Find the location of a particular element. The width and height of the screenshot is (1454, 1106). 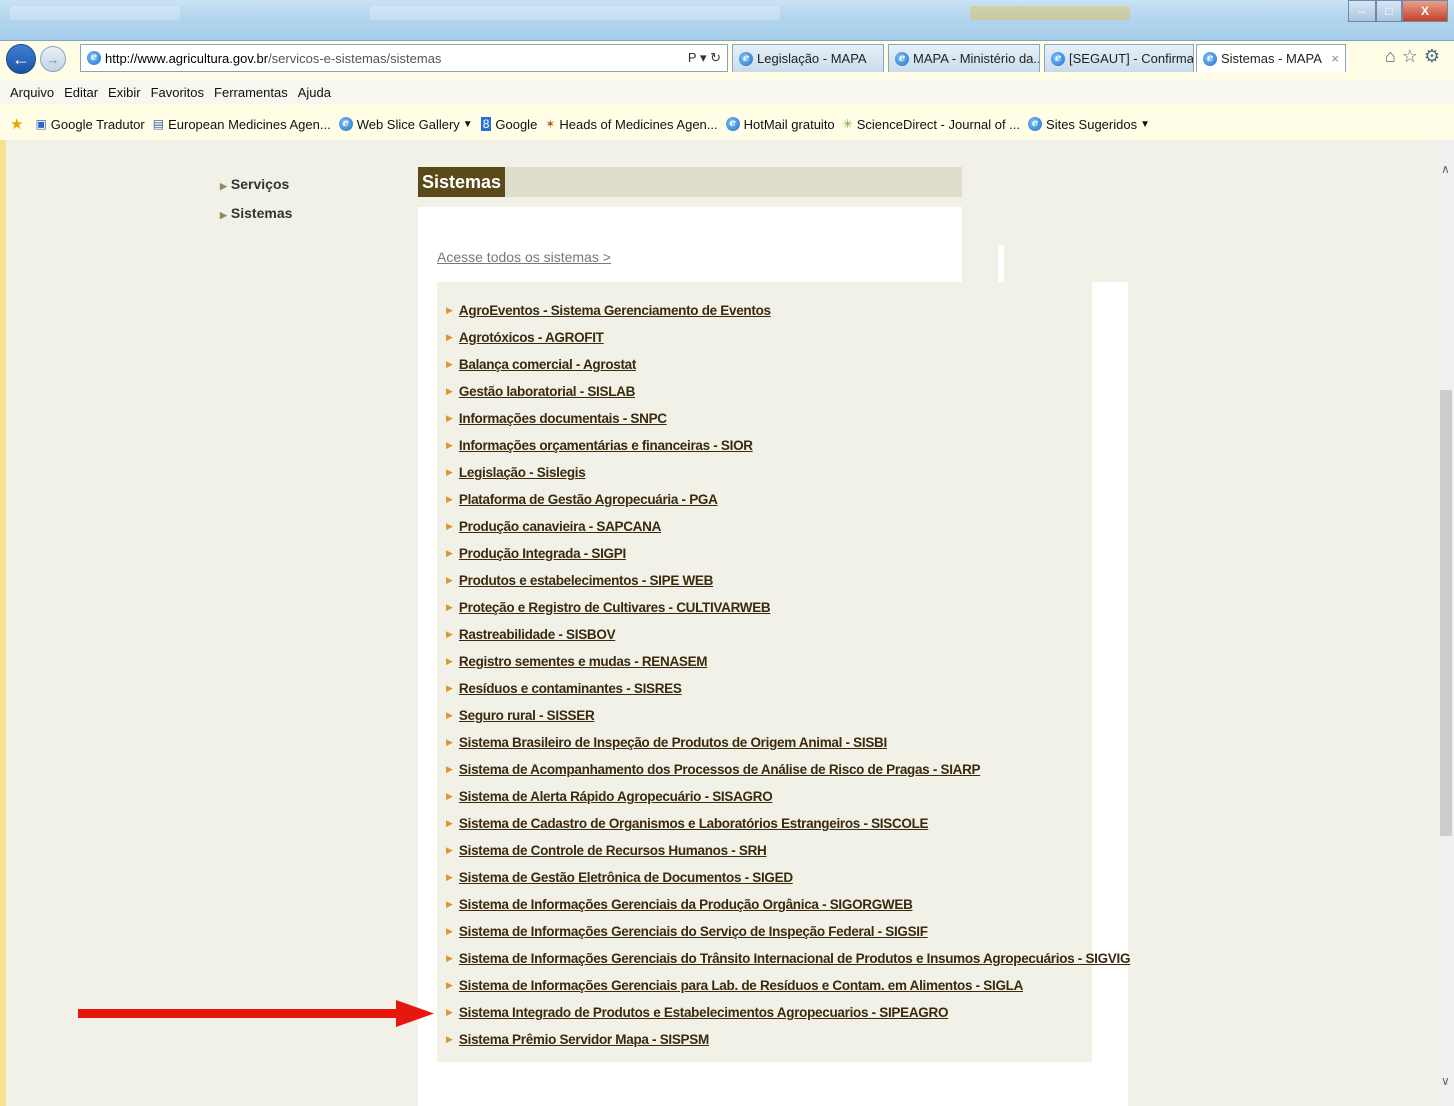

system-link: Produção Integrada - SIGPI is located at coordinates (542, 553).